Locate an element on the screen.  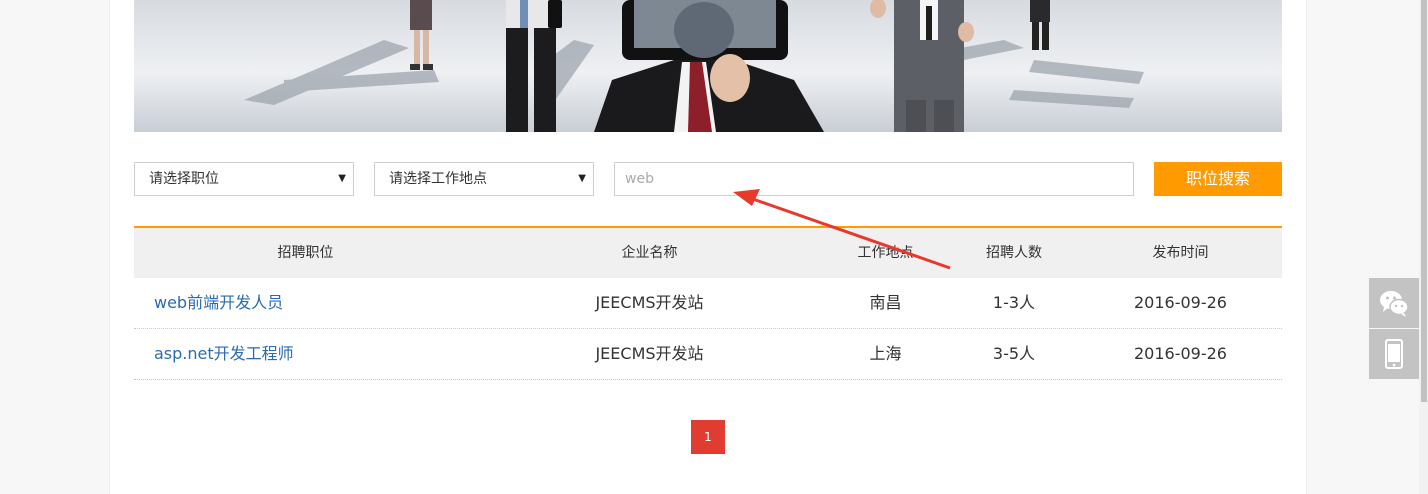
hire-count: 1-3人 is located at coordinates (1014, 302).